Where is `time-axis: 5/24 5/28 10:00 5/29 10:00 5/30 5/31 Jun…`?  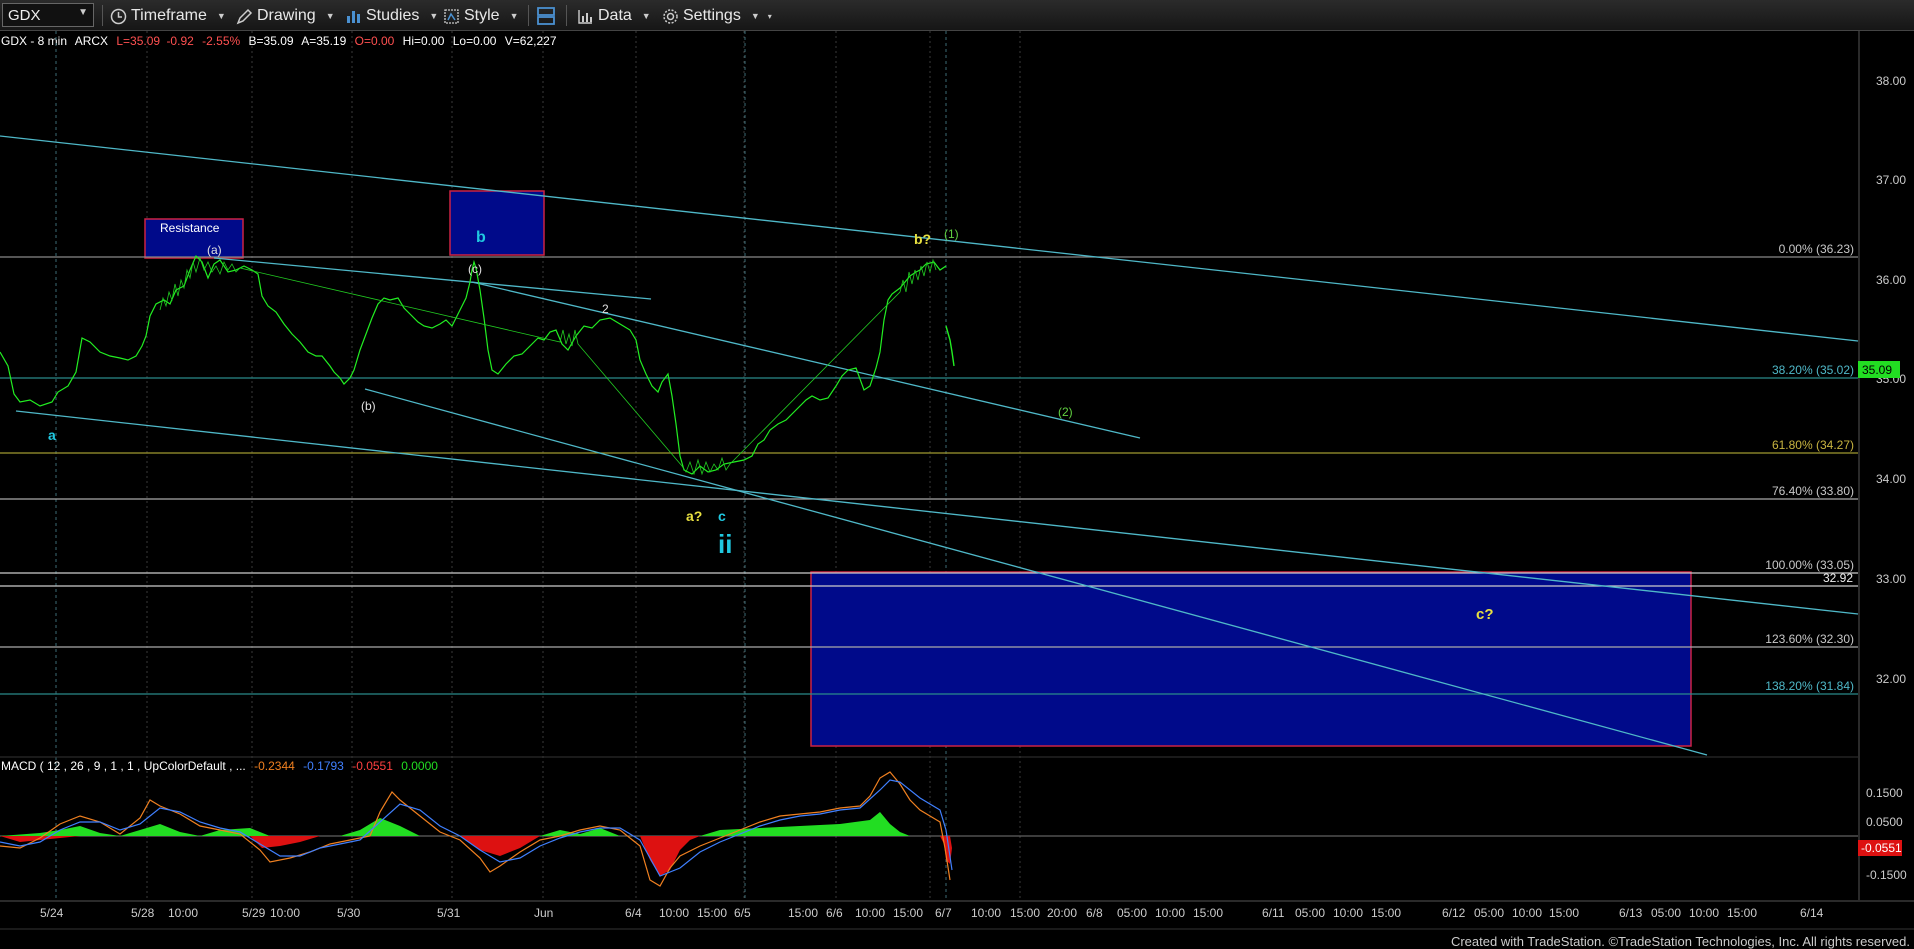
time-axis: 5/24 5/28 10:00 5/29 10:00 5/30 5/31 Jun… is located at coordinates (932, 913).